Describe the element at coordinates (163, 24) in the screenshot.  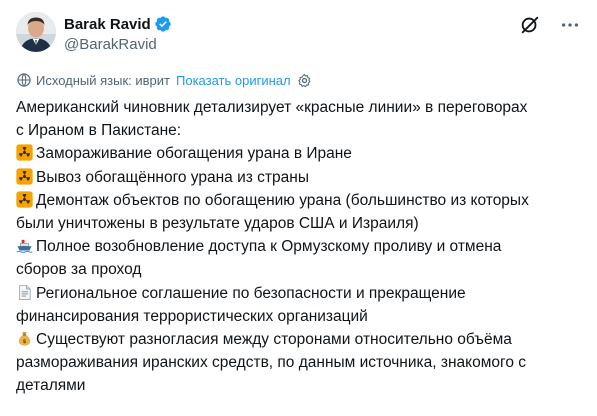
I see `verified-badge-icon` at that location.